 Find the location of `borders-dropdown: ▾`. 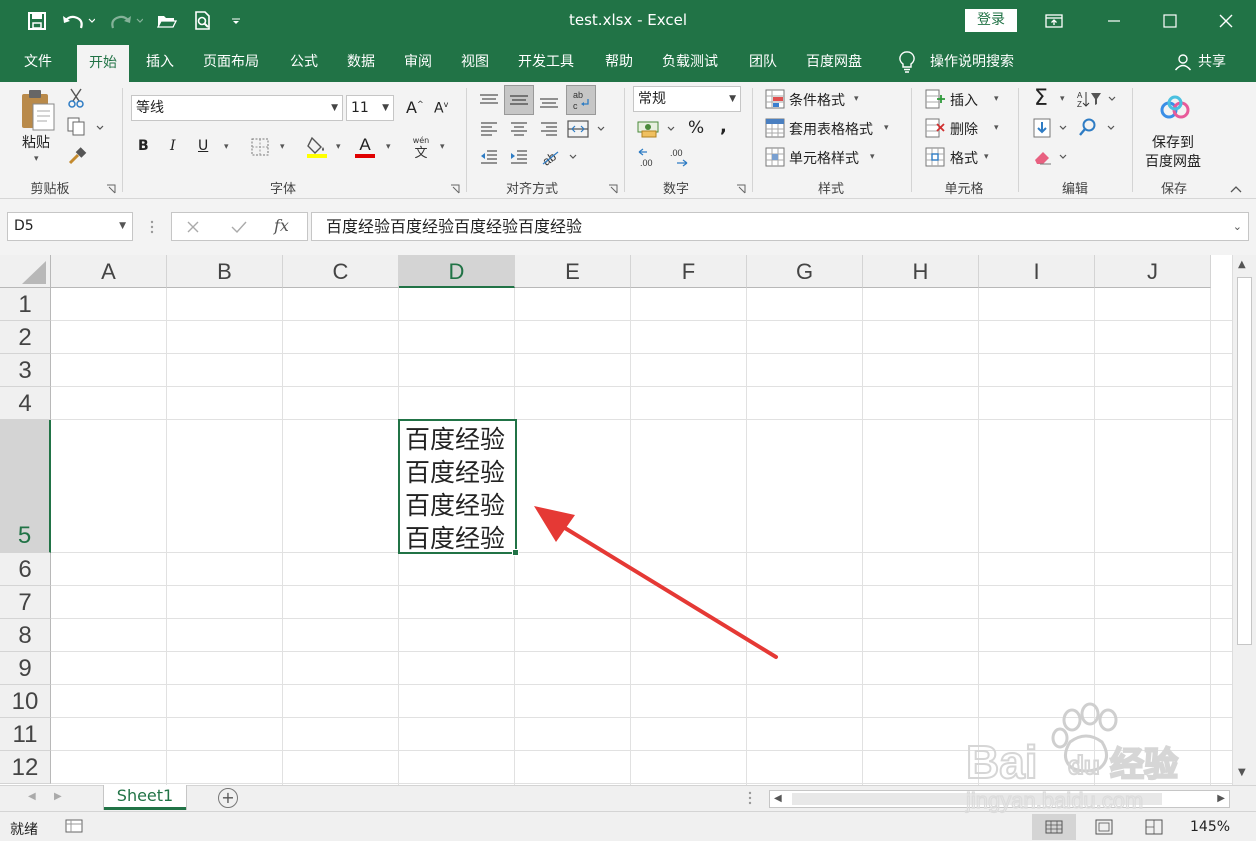

borders-dropdown: ▾ is located at coordinates (282, 147).